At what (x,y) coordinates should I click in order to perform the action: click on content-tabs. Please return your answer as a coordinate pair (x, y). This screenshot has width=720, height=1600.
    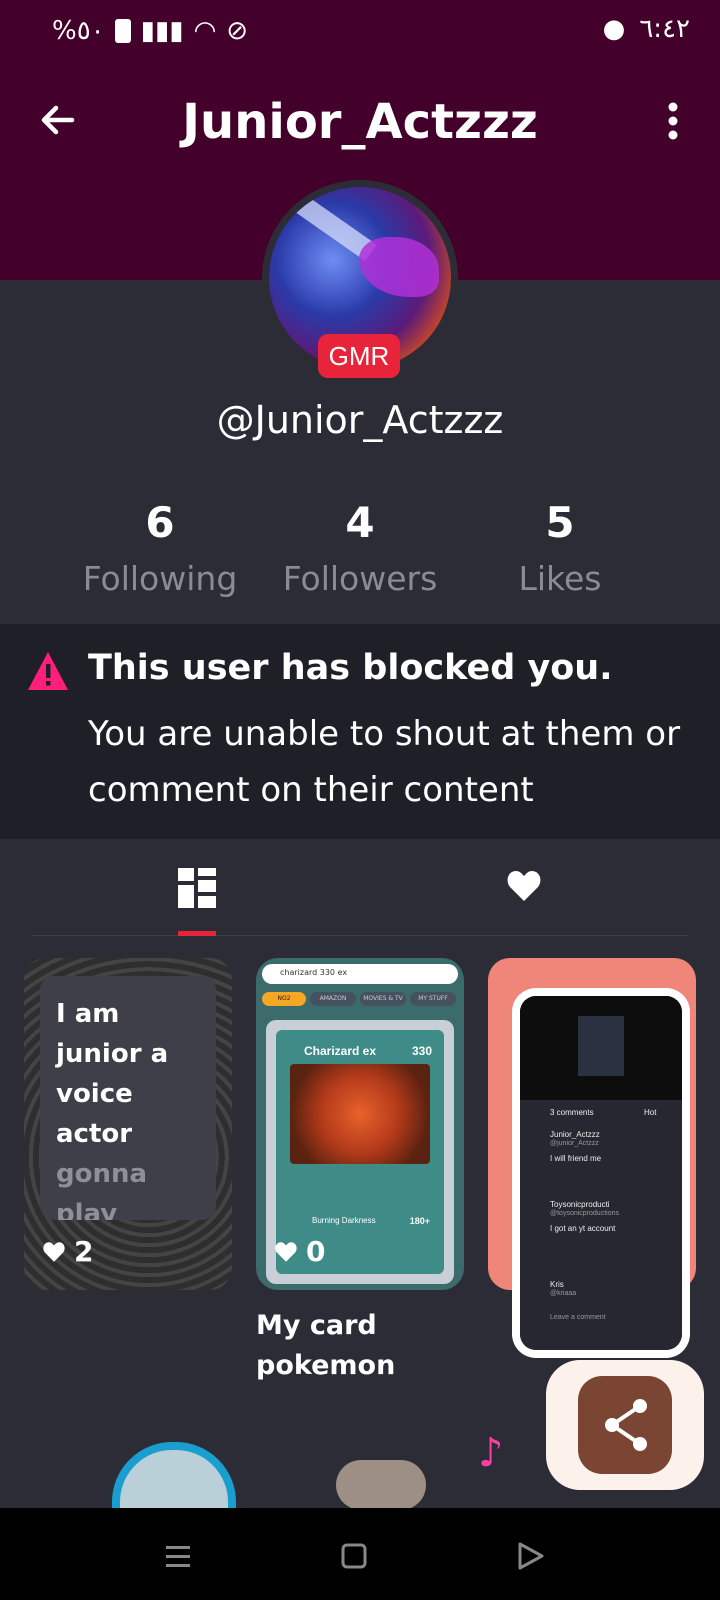
    Looking at the image, I should click on (360, 897).